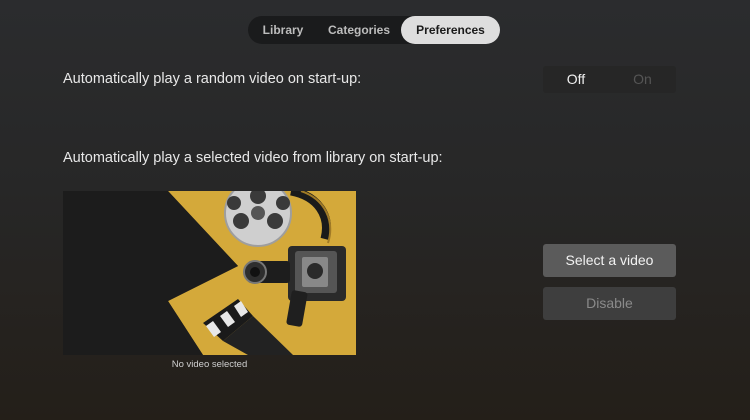 Image resolution: width=750 pixels, height=420 pixels. Describe the element at coordinates (450, 30) in the screenshot. I see `tab-preferences: Preferences` at that location.